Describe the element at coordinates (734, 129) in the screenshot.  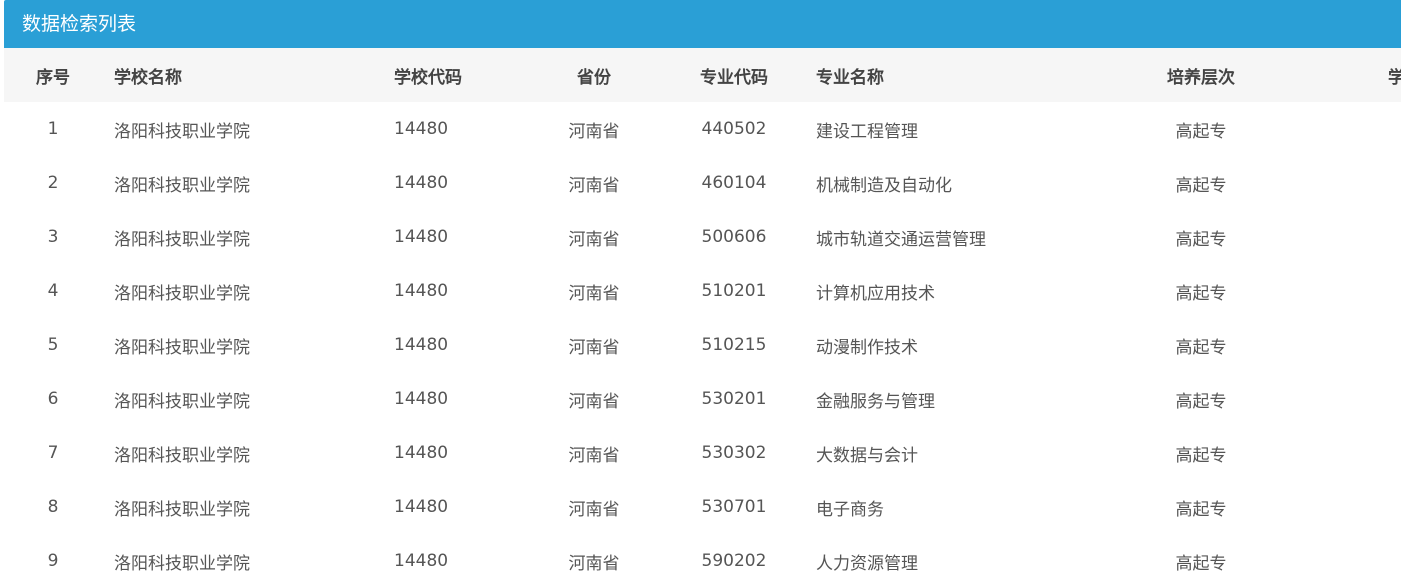
I see `cell-major-code: 440502` at that location.